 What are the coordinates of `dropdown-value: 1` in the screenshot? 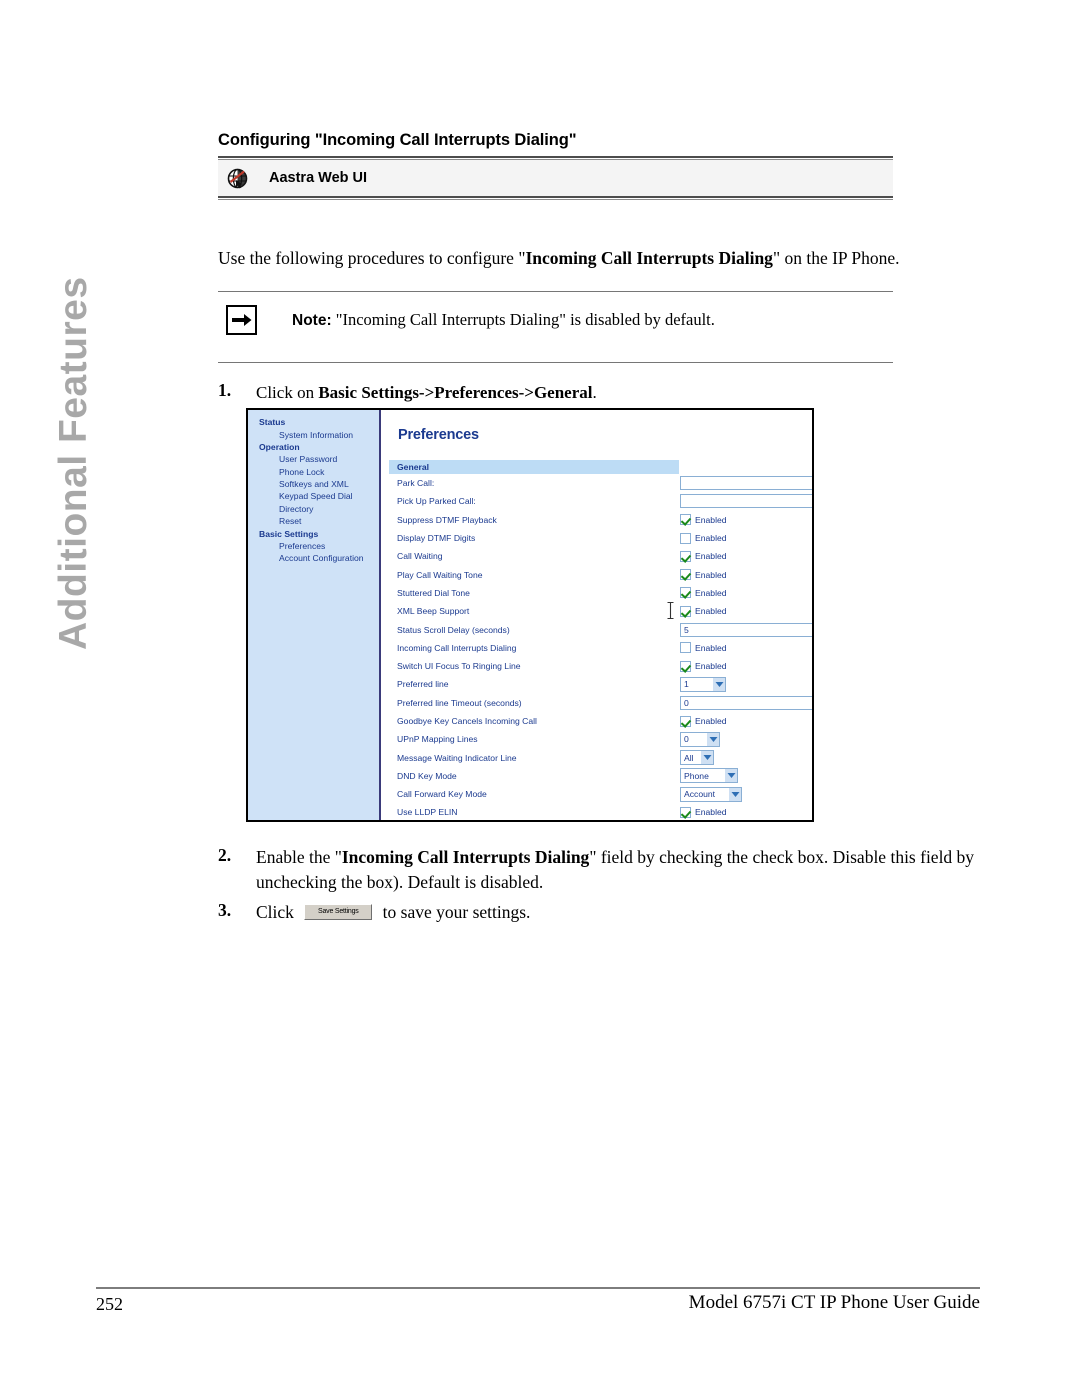 It's located at (686, 684).